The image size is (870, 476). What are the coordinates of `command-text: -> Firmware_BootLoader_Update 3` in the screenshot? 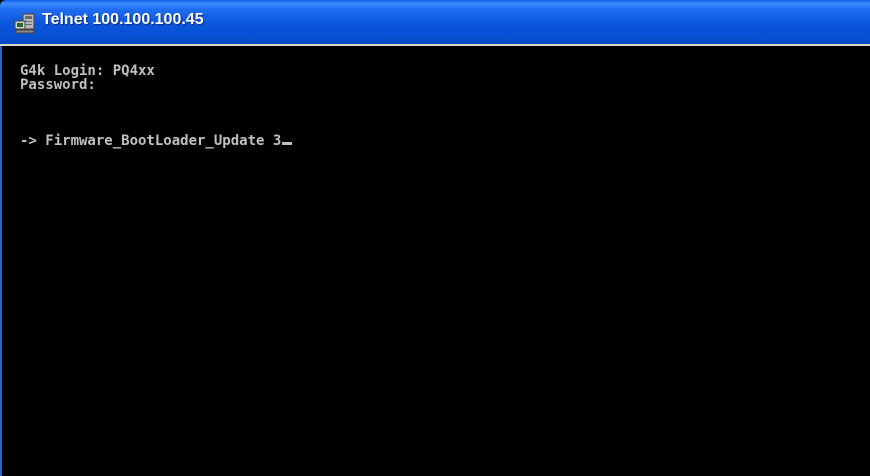 It's located at (151, 141).